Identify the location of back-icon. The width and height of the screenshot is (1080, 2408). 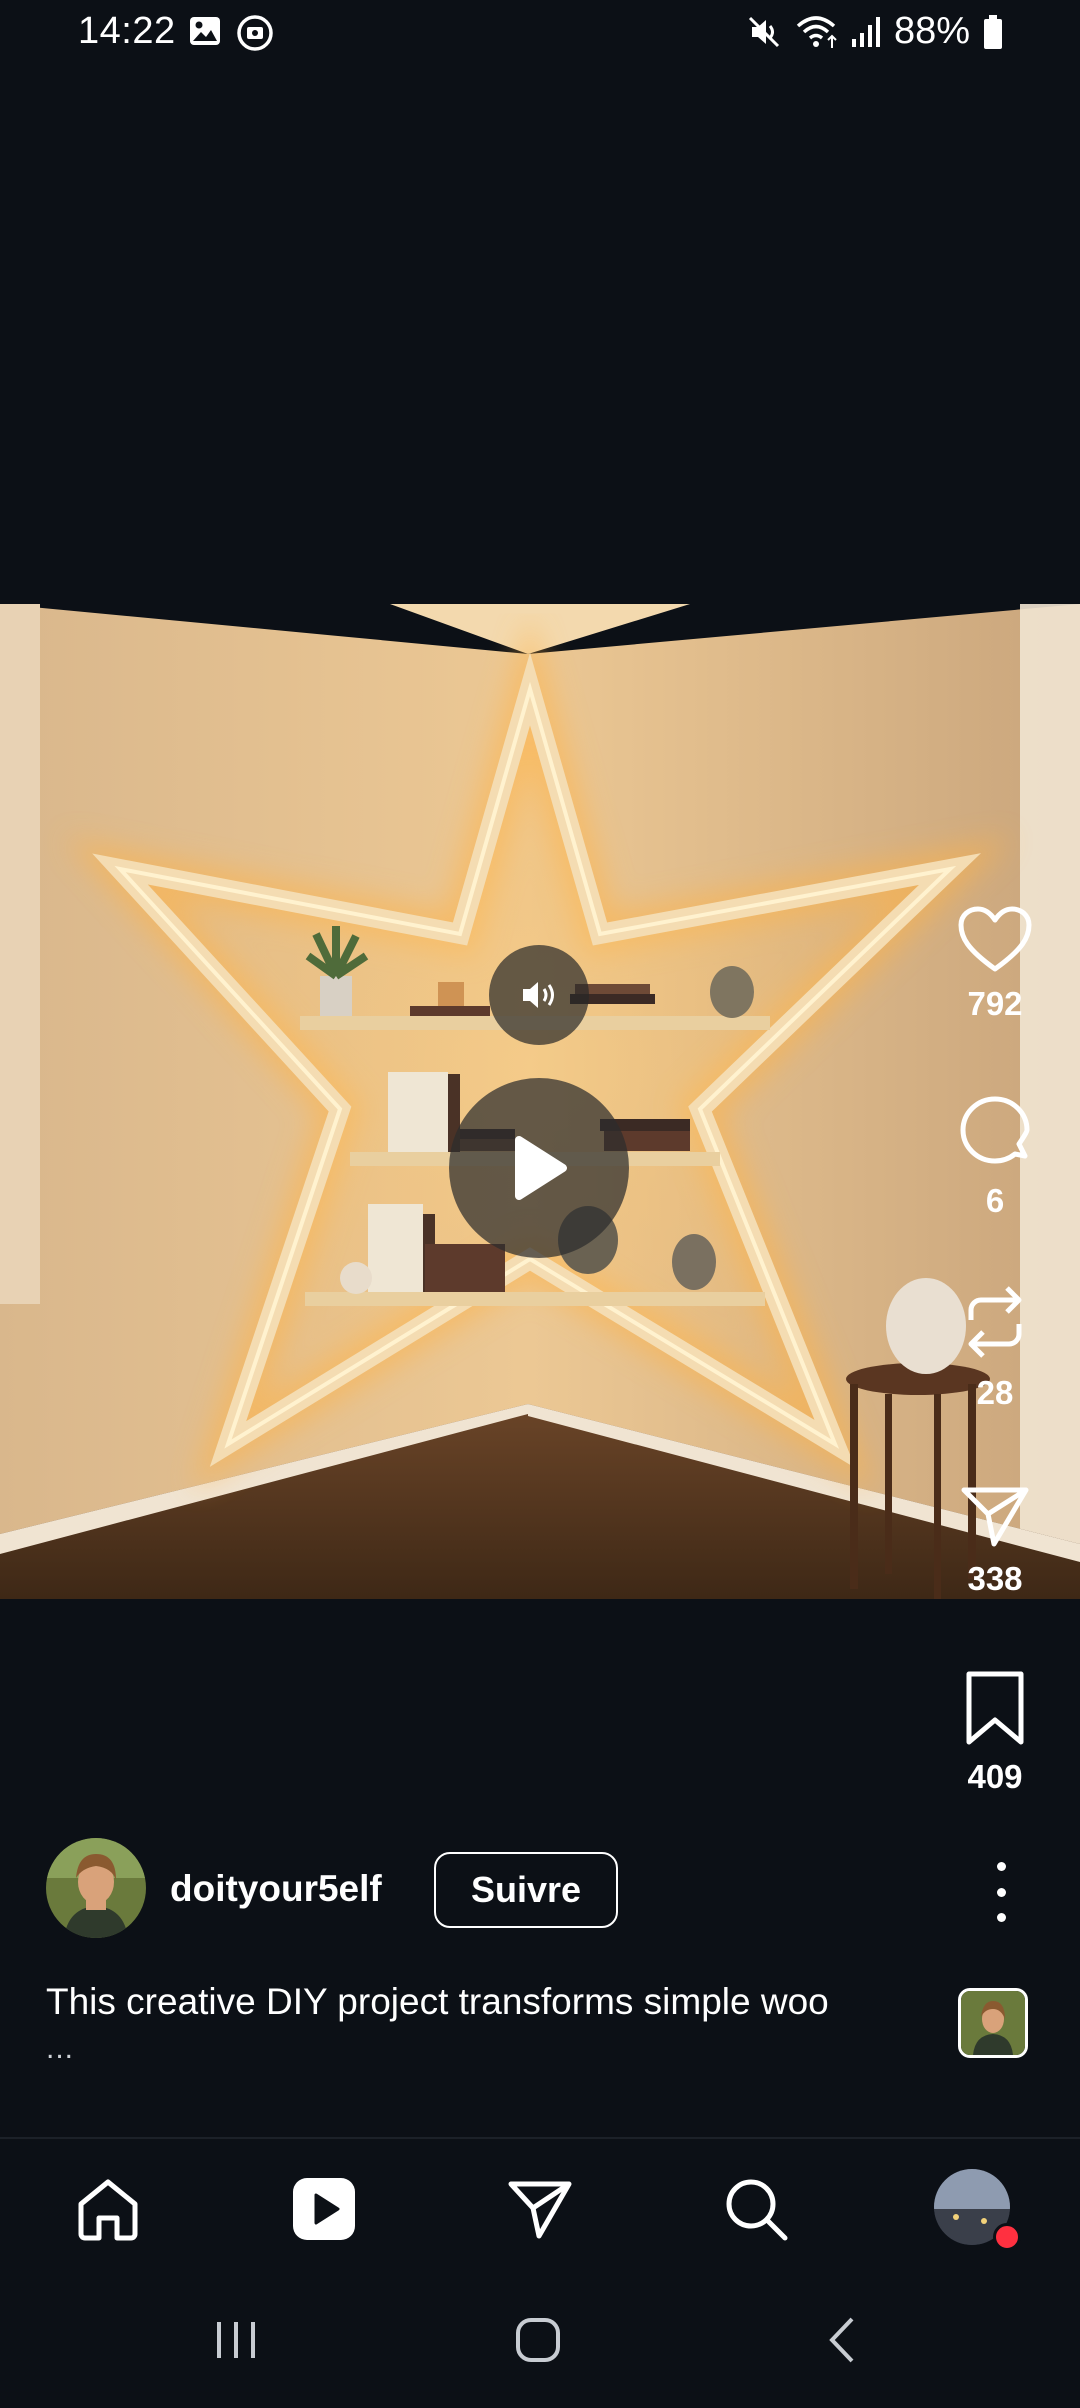
(841, 2340).